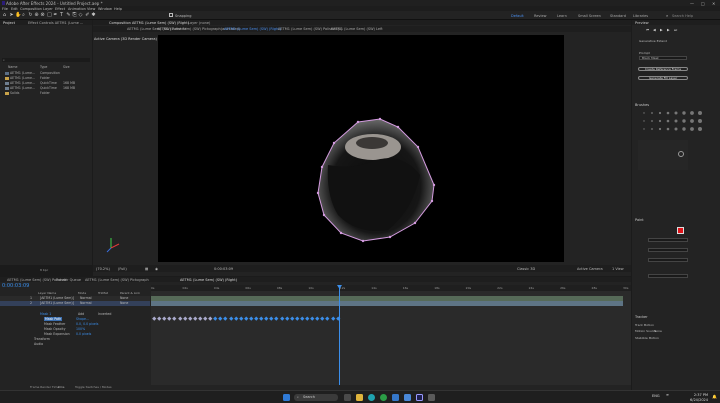  Describe the element at coordinates (75, 344) in the screenshot. I see `audio-row: Audio` at that location.